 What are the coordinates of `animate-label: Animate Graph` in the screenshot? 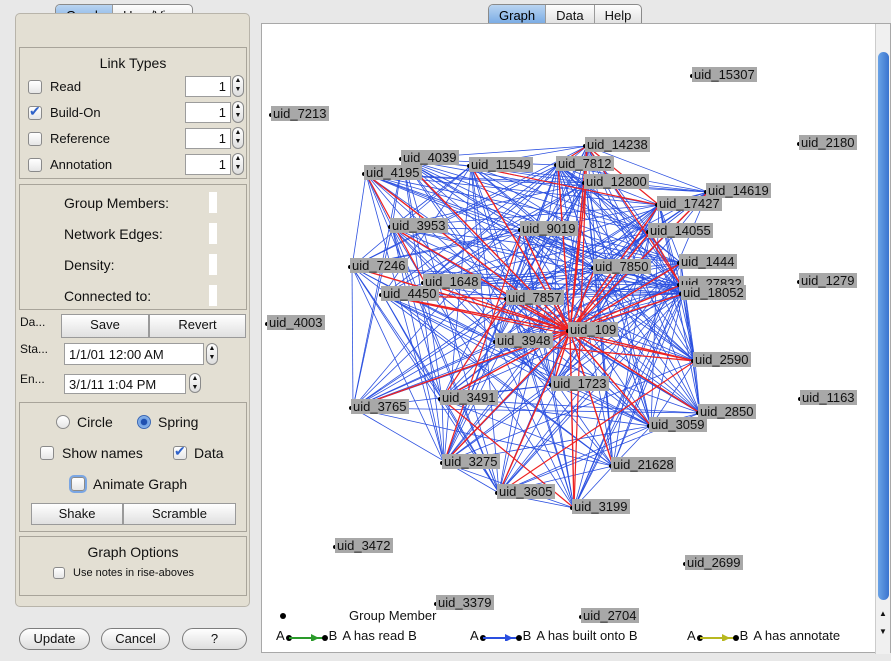 It's located at (140, 484).